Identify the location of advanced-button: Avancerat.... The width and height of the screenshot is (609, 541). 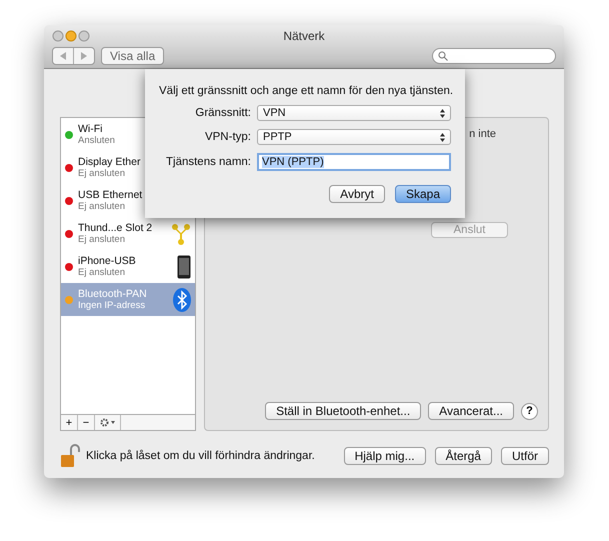
(471, 411).